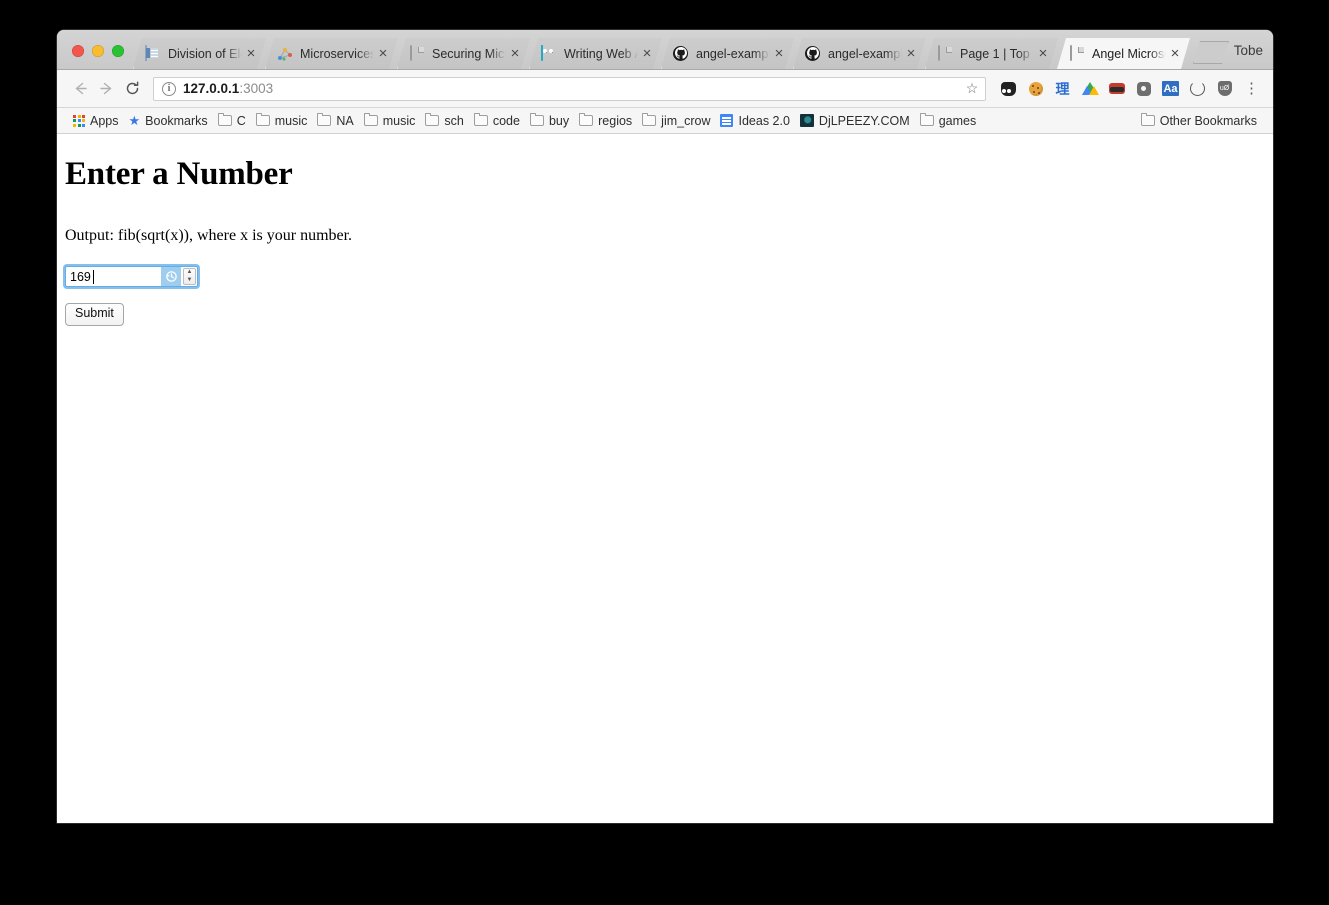 The height and width of the screenshot is (905, 1329). What do you see at coordinates (78, 51) in the screenshot?
I see `close-window-button` at bounding box center [78, 51].